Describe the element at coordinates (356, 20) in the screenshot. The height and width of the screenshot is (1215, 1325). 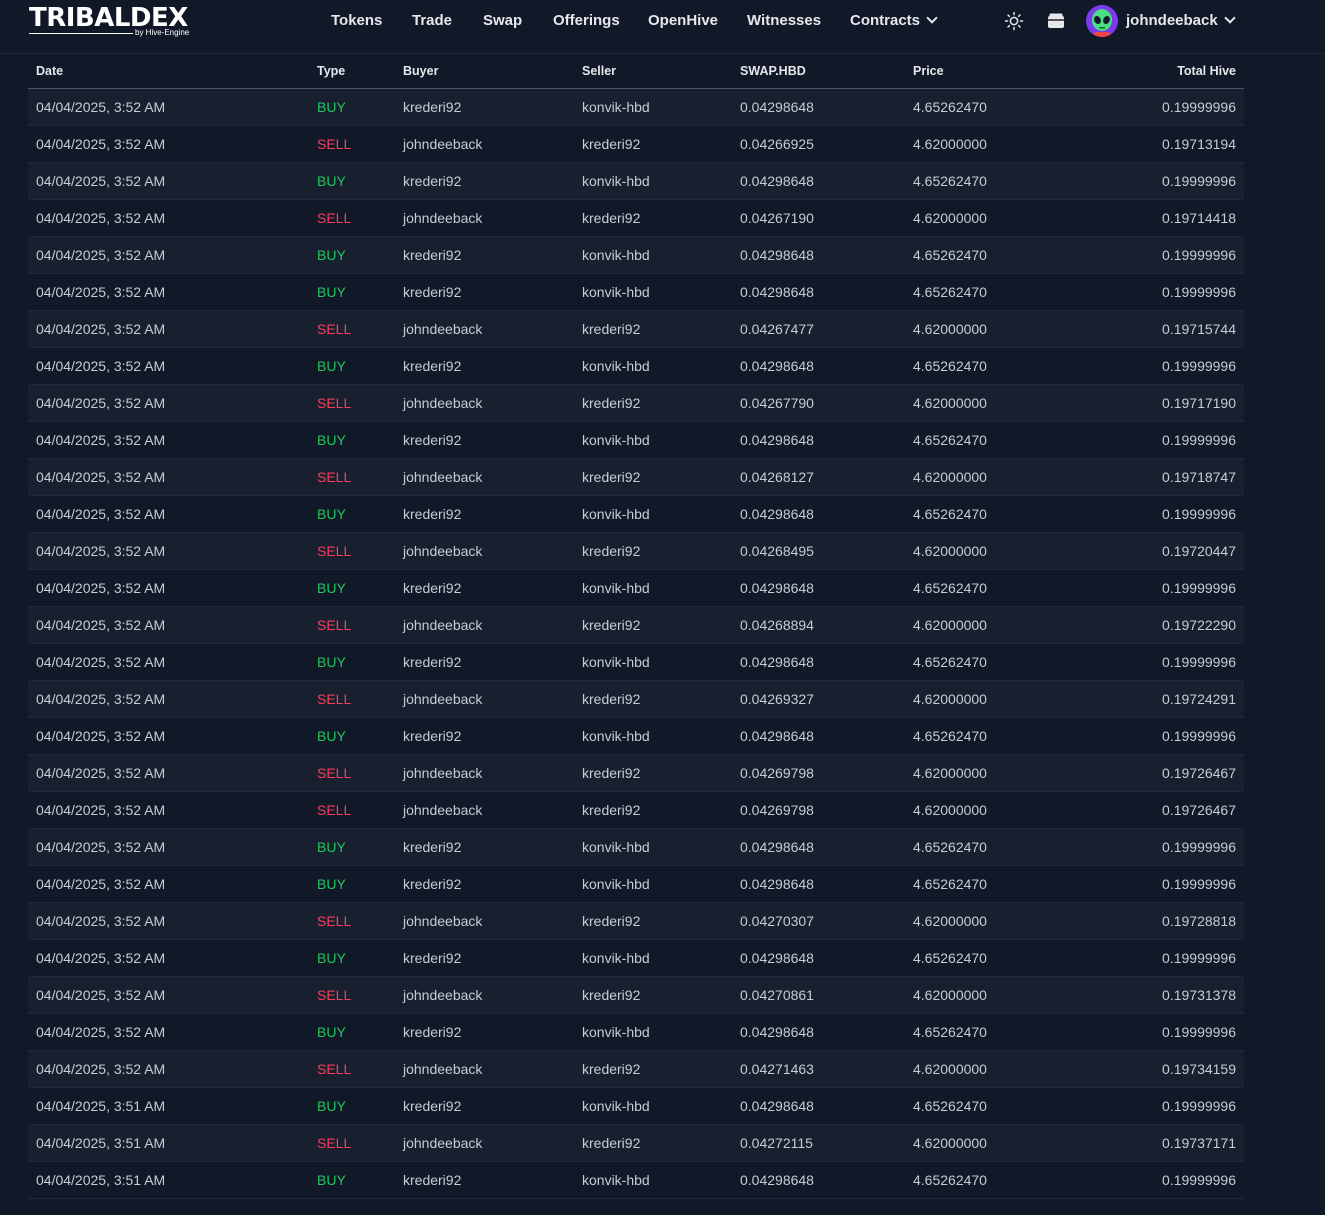
I see `nav-tokens: Tokens` at that location.